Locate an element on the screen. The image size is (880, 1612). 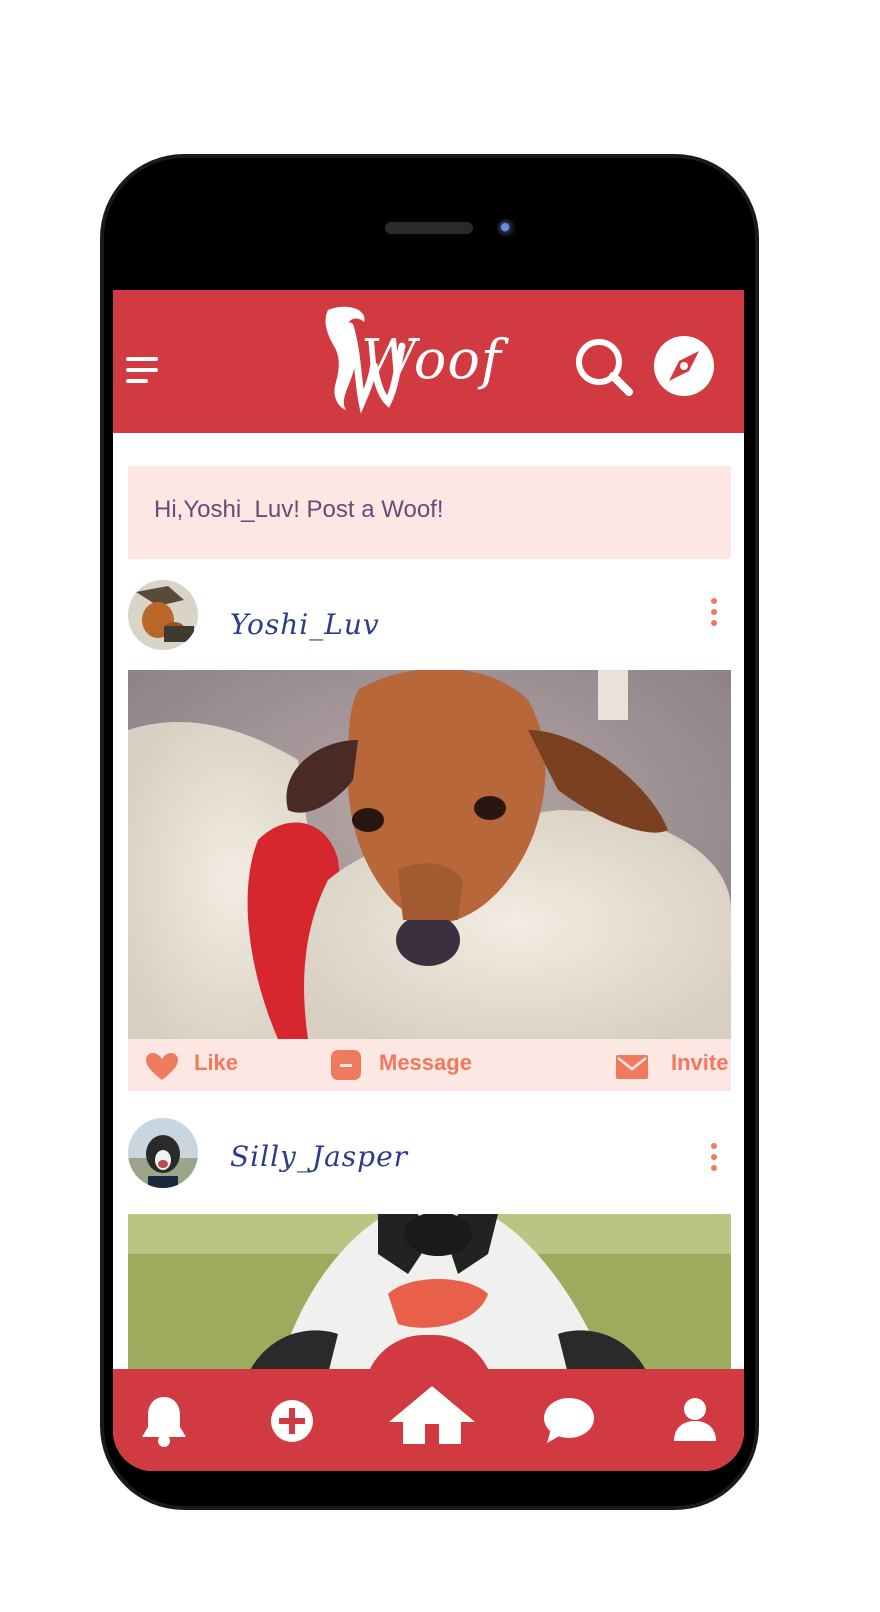
compose-post-box: Hi,Yoshi_Luv! Post a Woof! is located at coordinates (429, 512).